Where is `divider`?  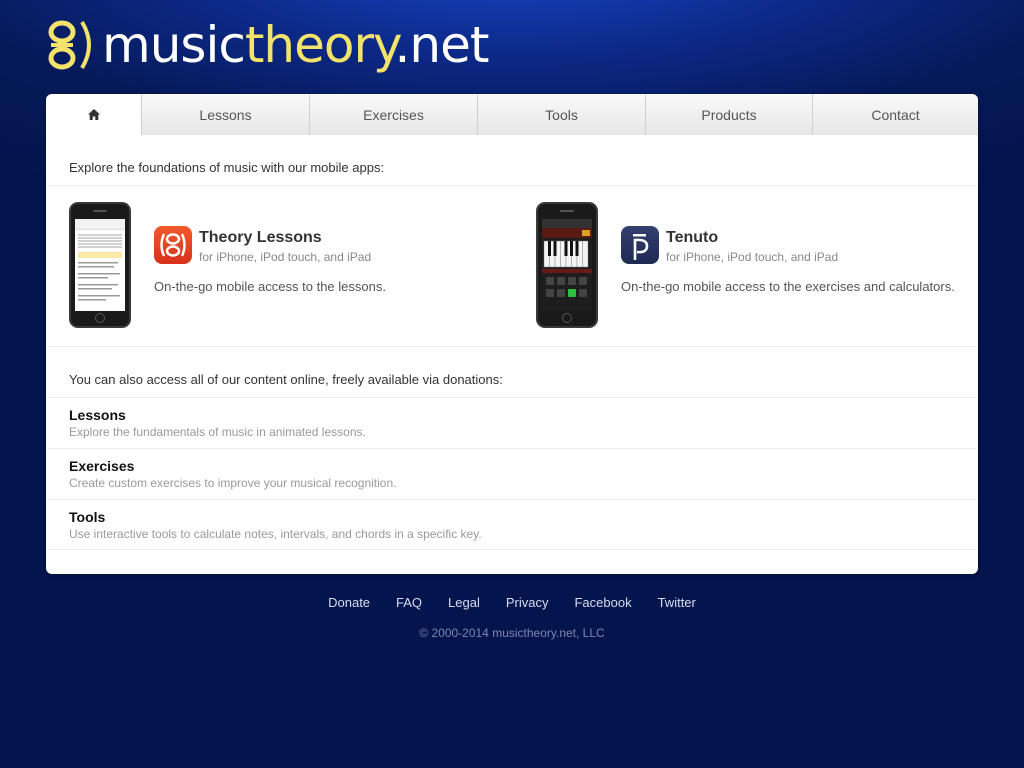 divider is located at coordinates (512, 346).